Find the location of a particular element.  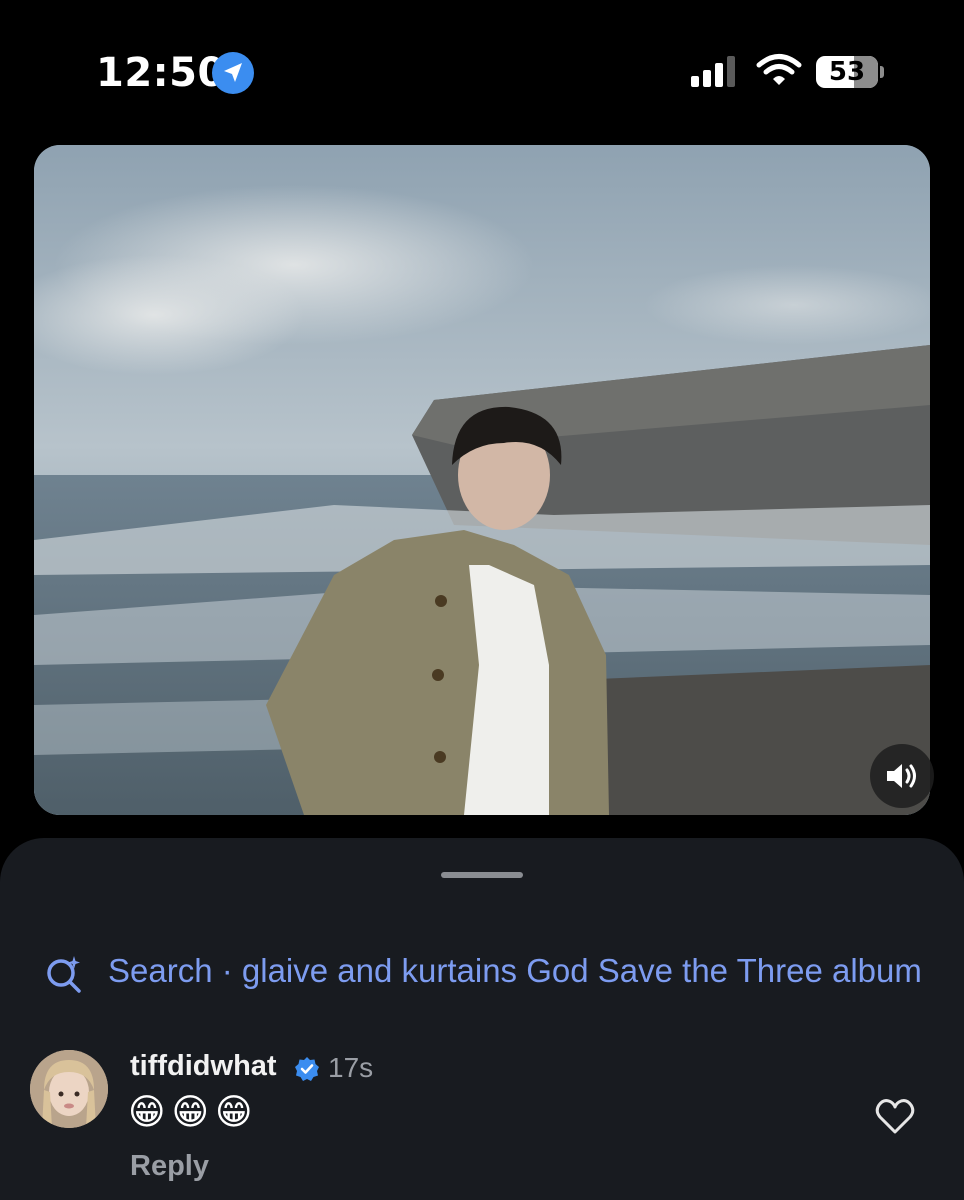

battery-icon: 53 is located at coordinates (847, 72).